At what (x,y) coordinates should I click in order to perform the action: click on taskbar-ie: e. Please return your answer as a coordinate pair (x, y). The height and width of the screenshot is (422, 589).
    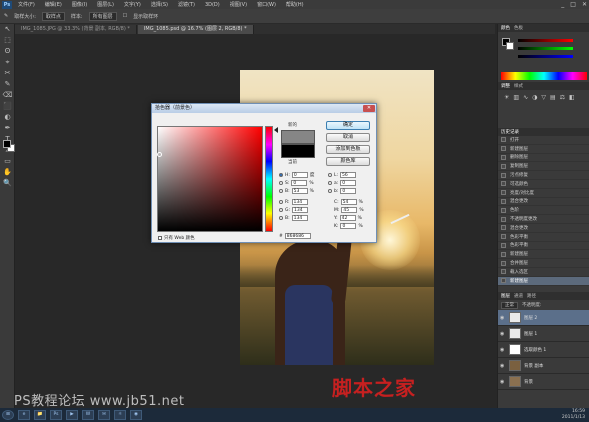
    Looking at the image, I should click on (24, 415).